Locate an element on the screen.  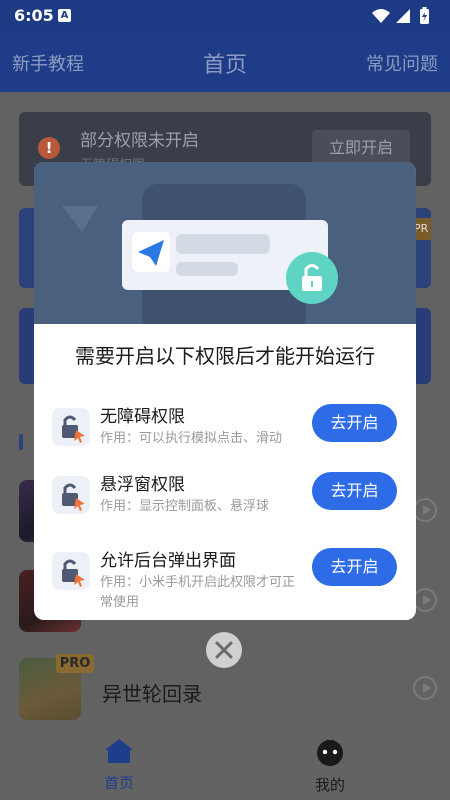
close-icon is located at coordinates (224, 650).